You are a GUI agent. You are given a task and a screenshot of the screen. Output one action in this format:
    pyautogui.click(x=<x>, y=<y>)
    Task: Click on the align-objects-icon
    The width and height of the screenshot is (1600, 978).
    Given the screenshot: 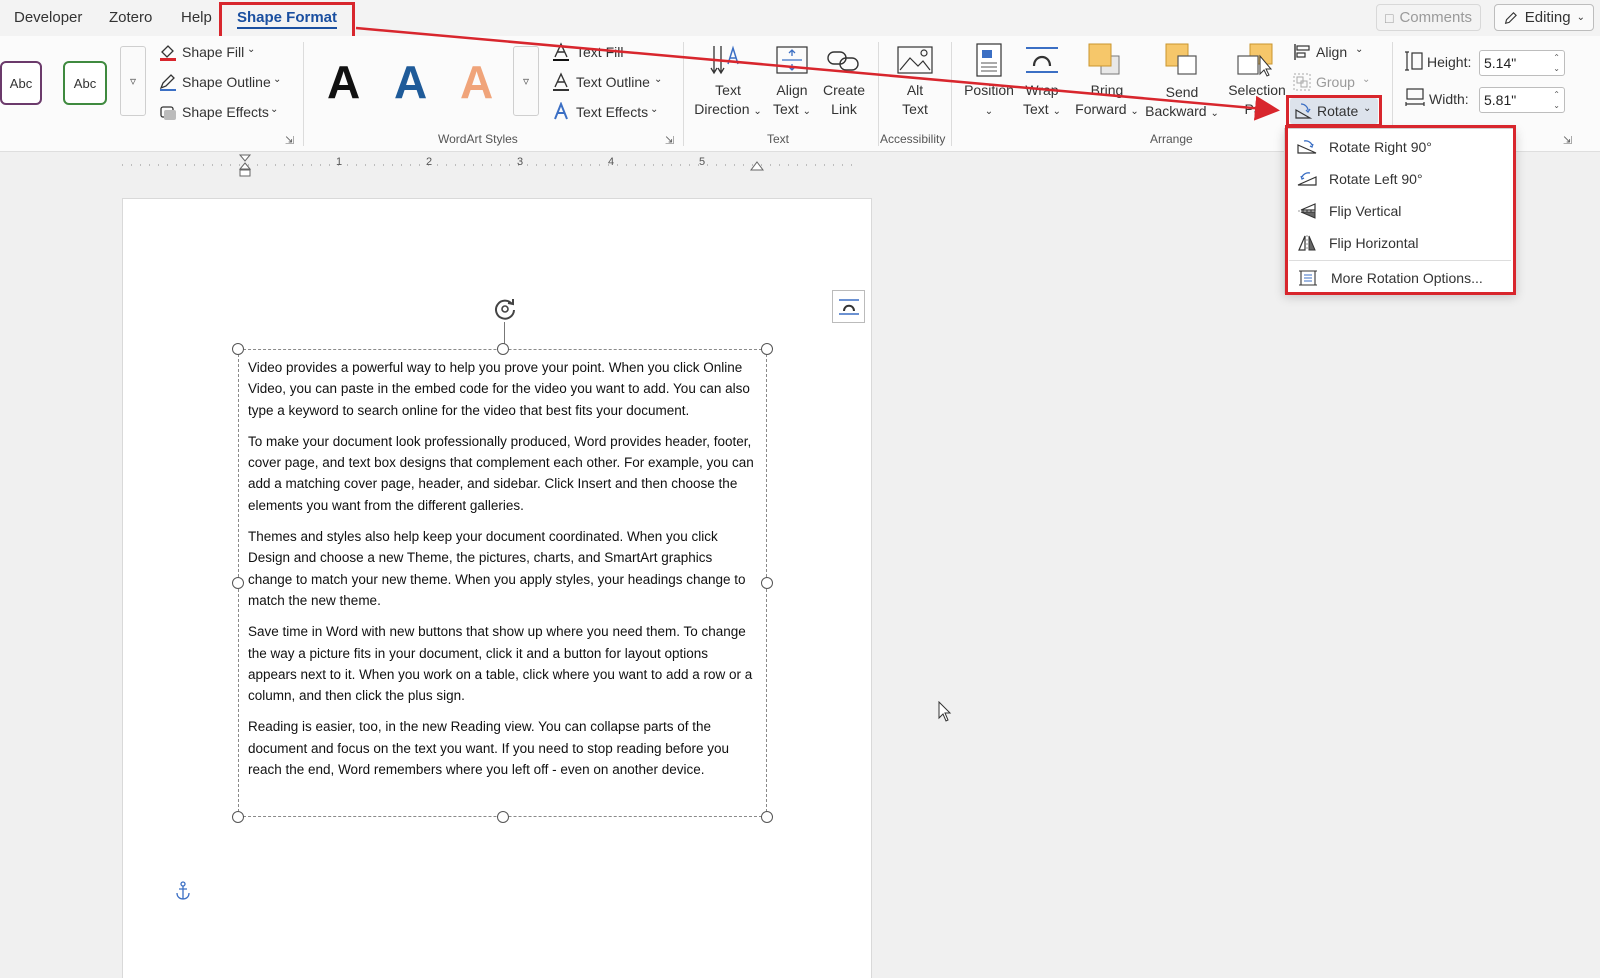 What is the action you would take?
    pyautogui.click(x=1302, y=52)
    